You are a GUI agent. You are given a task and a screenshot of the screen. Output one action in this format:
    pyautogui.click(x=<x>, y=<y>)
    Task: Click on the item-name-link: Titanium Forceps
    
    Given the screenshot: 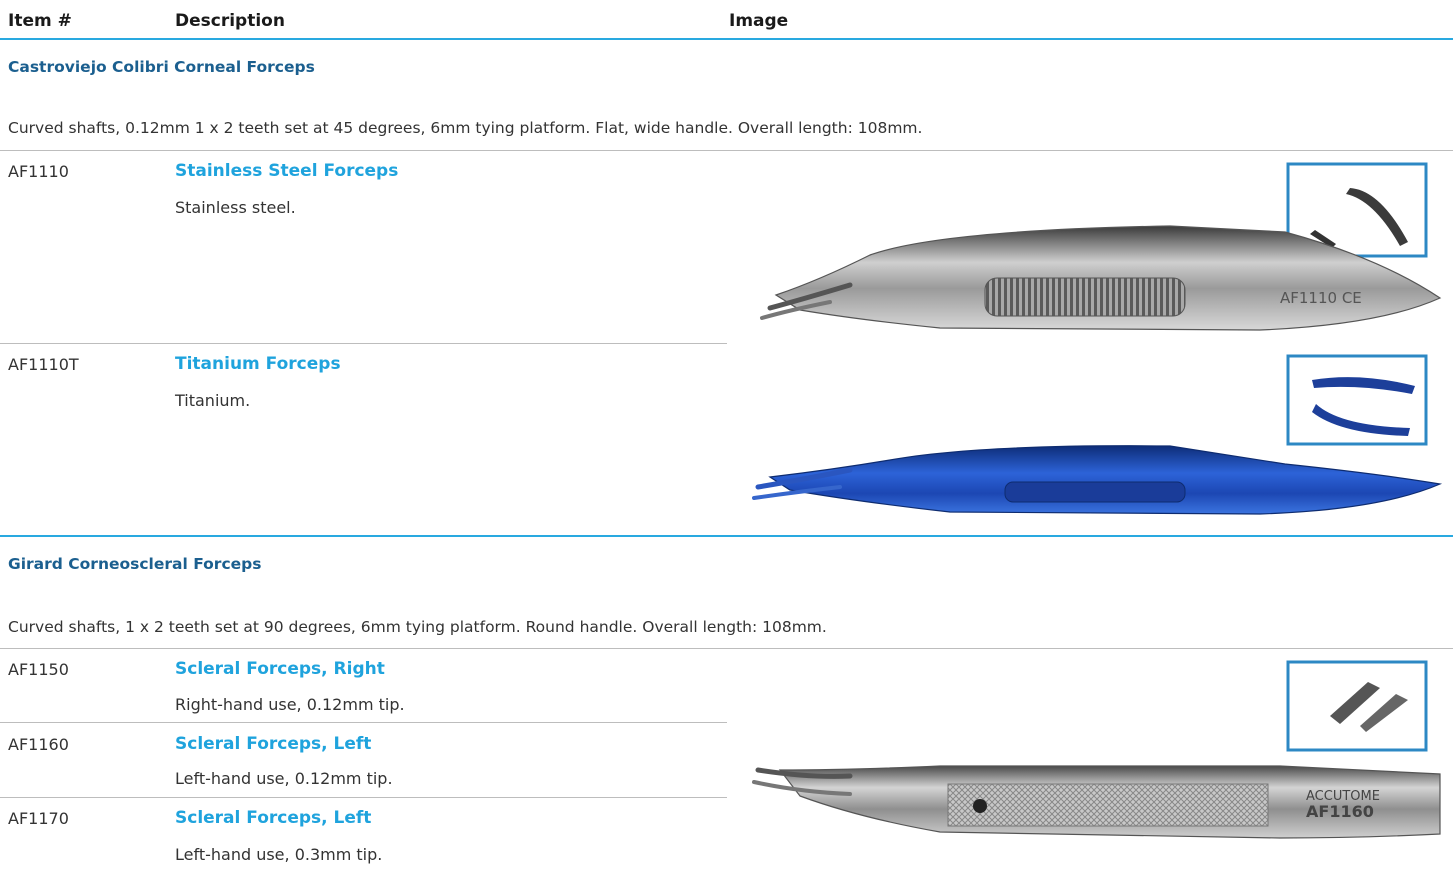 What is the action you would take?
    pyautogui.click(x=258, y=364)
    